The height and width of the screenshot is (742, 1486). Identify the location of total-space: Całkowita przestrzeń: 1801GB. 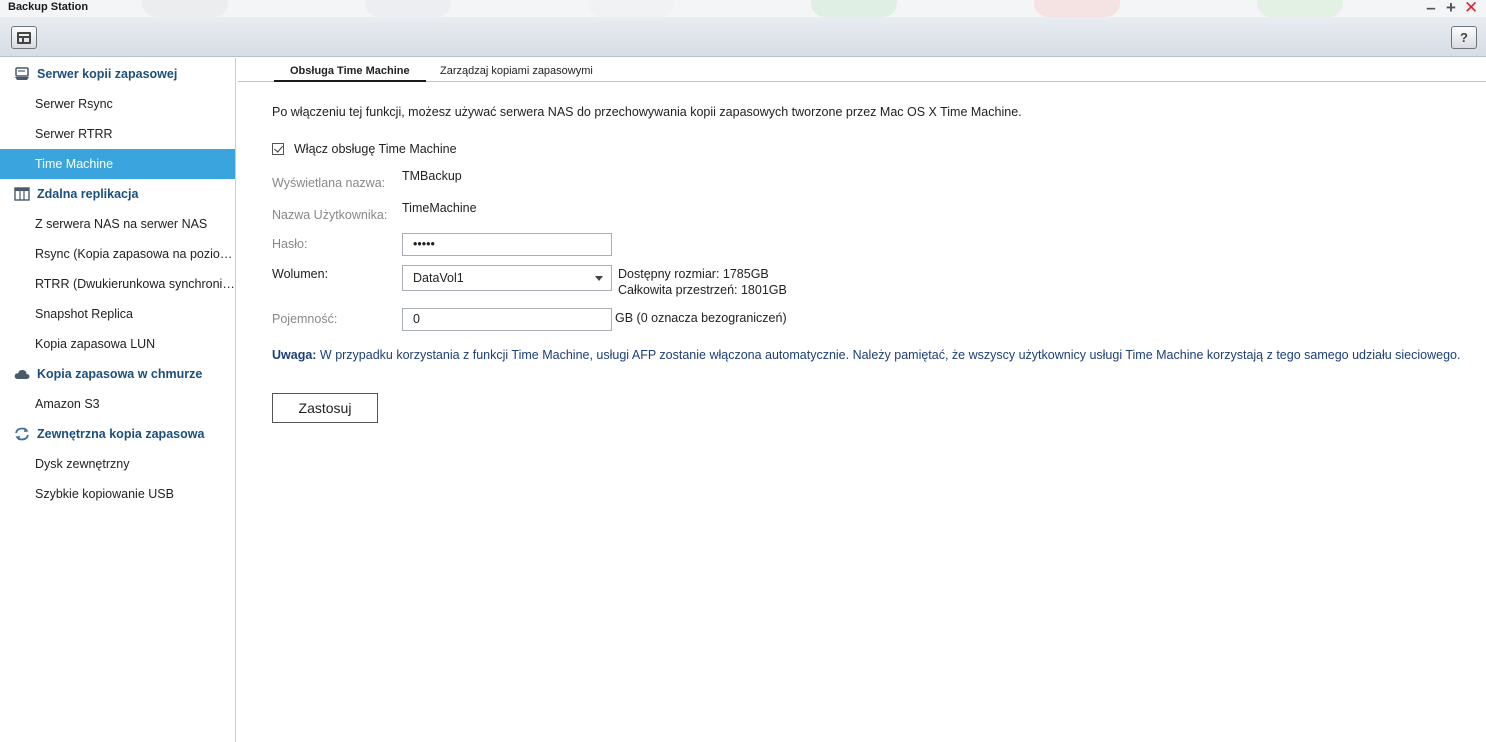
(702, 290).